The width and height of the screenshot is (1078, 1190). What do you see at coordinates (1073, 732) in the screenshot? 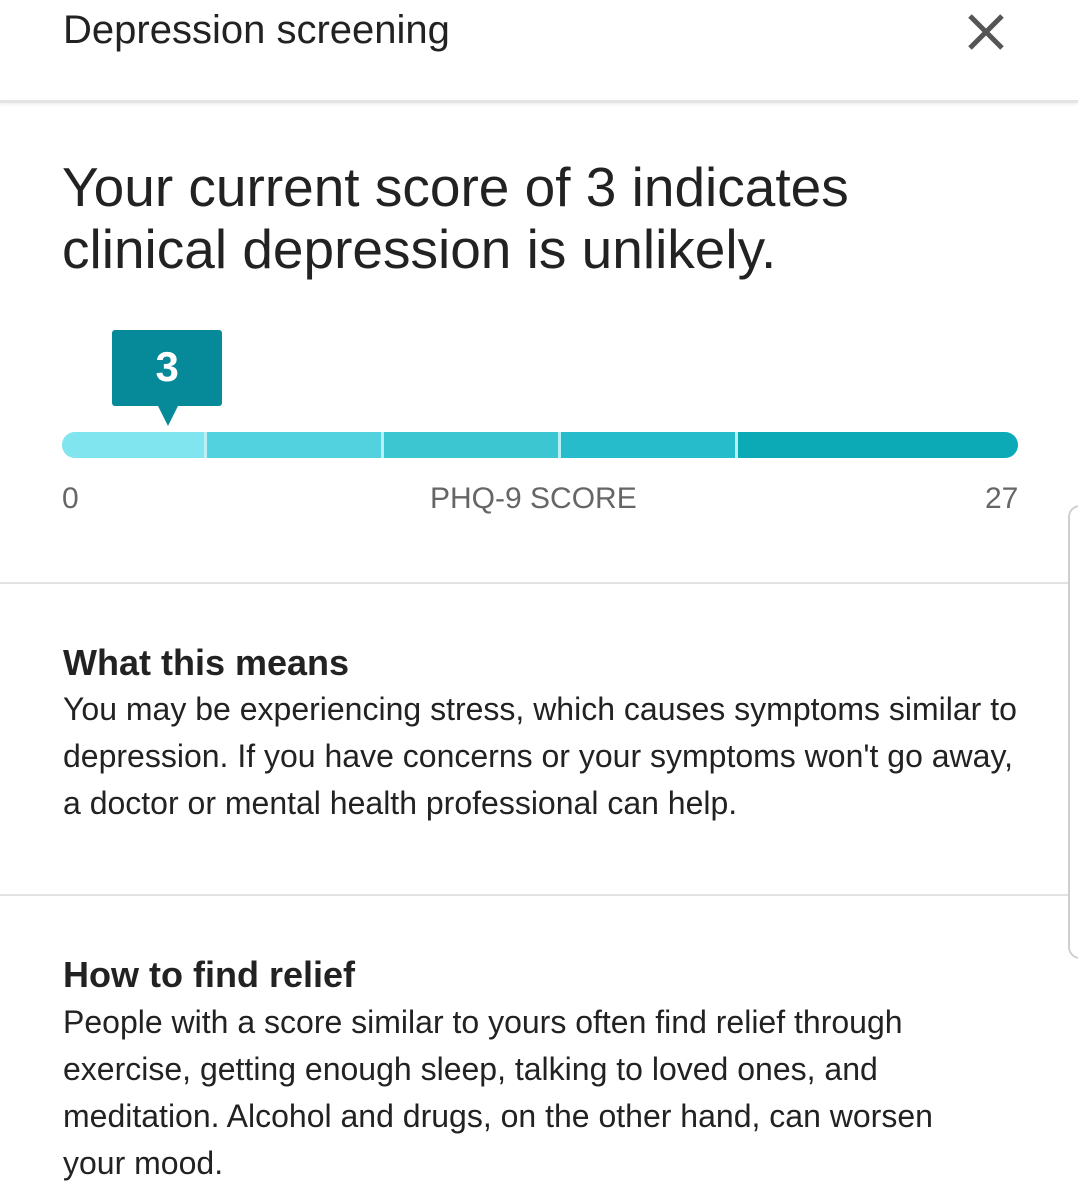
I see `scrollbar` at bounding box center [1073, 732].